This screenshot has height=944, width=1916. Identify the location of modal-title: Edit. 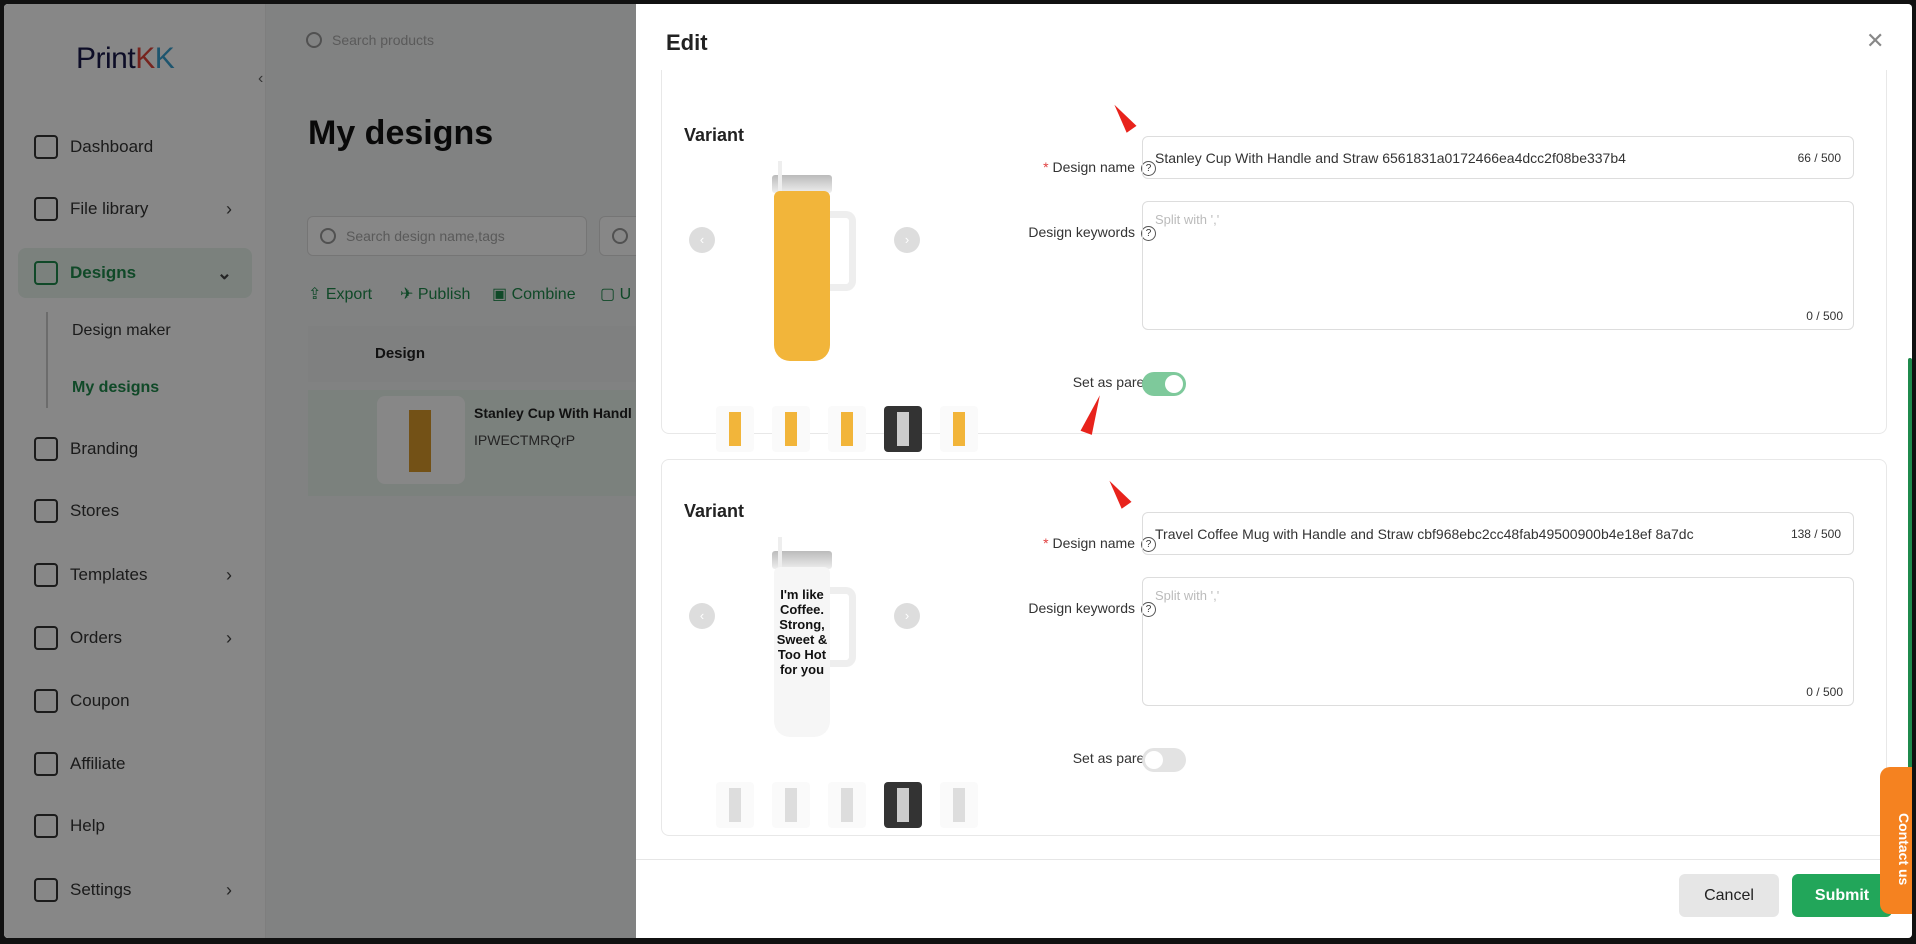
(687, 42).